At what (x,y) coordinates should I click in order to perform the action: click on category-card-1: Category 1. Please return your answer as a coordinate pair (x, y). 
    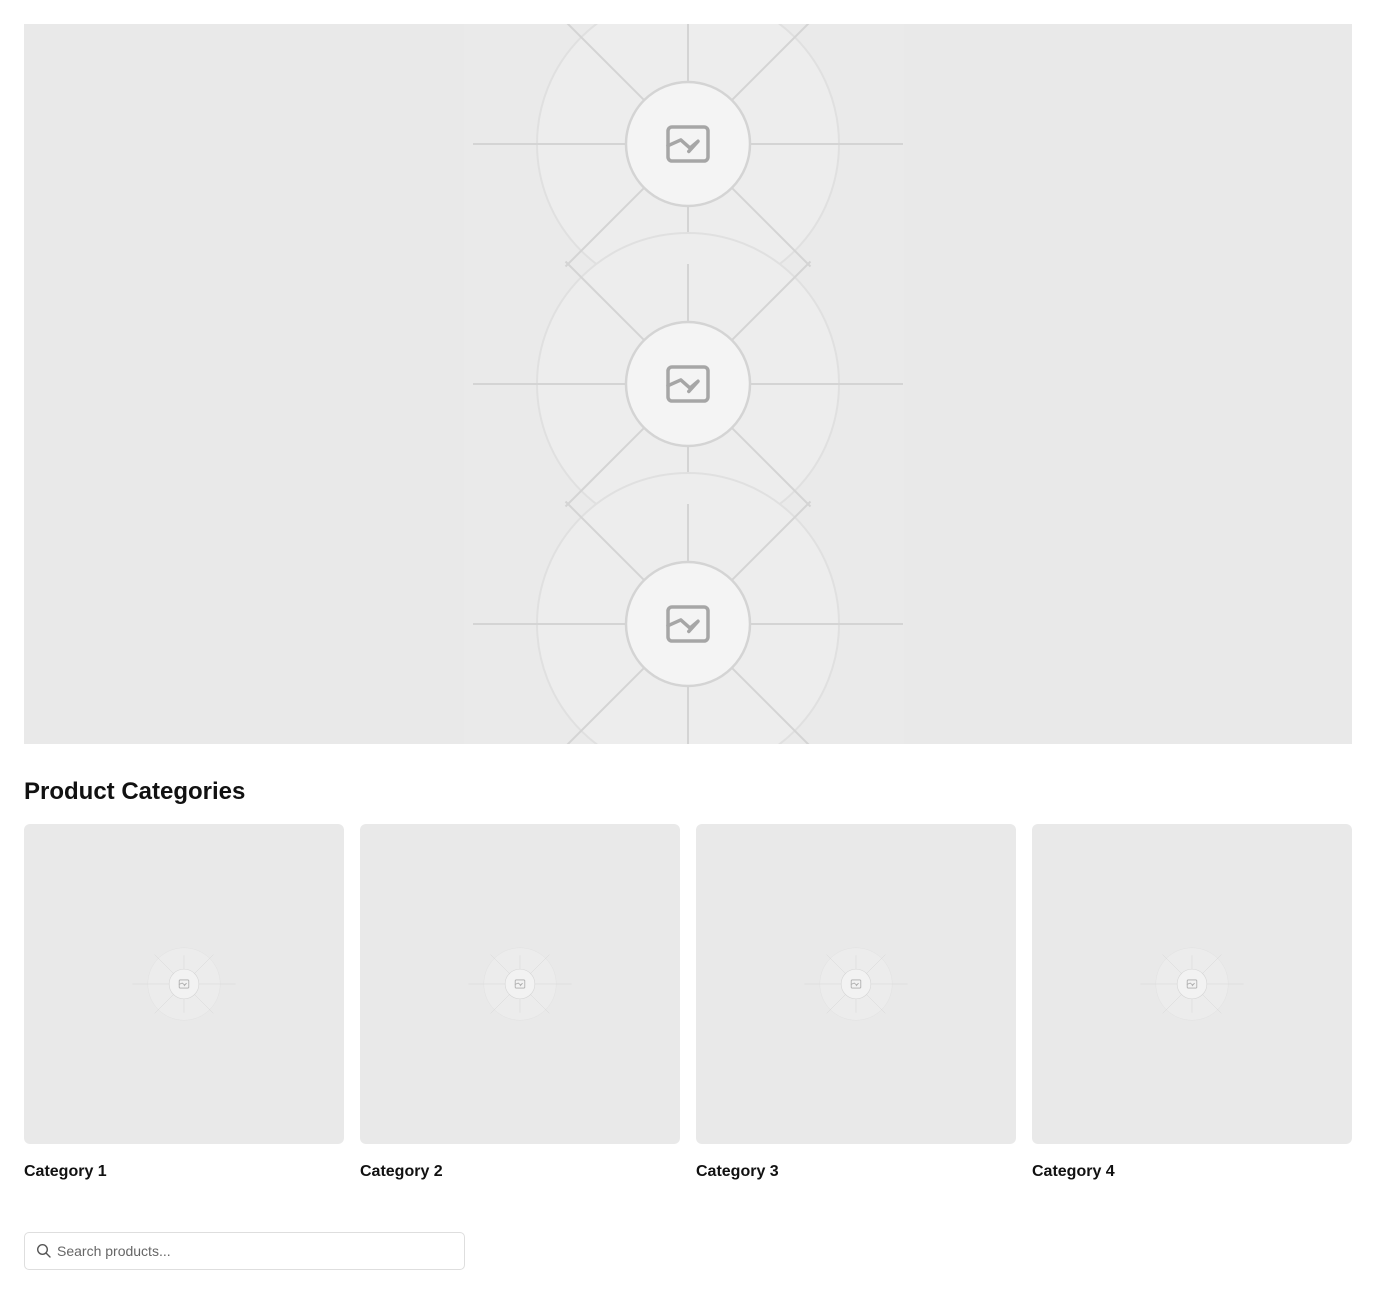
    Looking at the image, I should click on (184, 1003).